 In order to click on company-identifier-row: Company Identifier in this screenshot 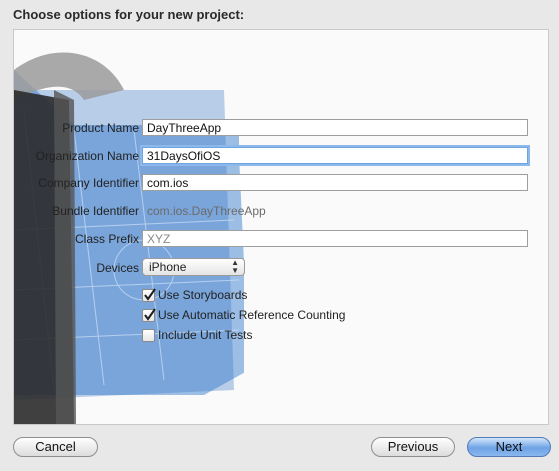, I will do `click(76, 184)`.